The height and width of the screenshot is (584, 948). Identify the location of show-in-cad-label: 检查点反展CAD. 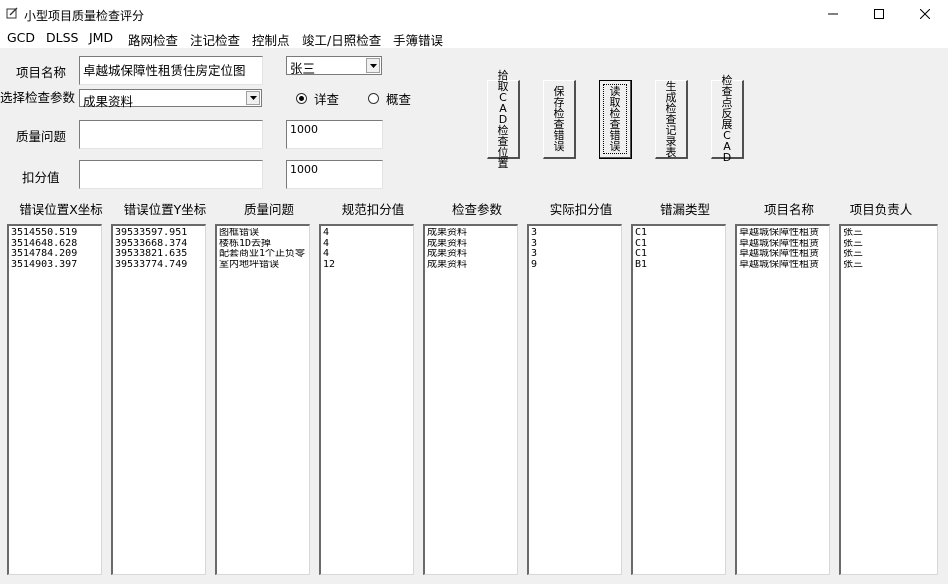
(727, 119).